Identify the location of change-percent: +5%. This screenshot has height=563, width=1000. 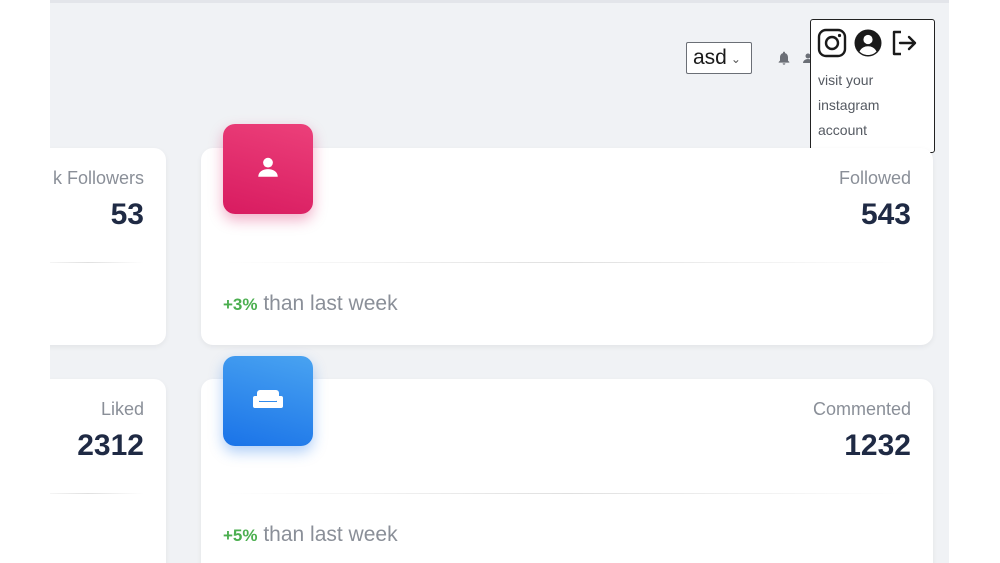
(240, 535).